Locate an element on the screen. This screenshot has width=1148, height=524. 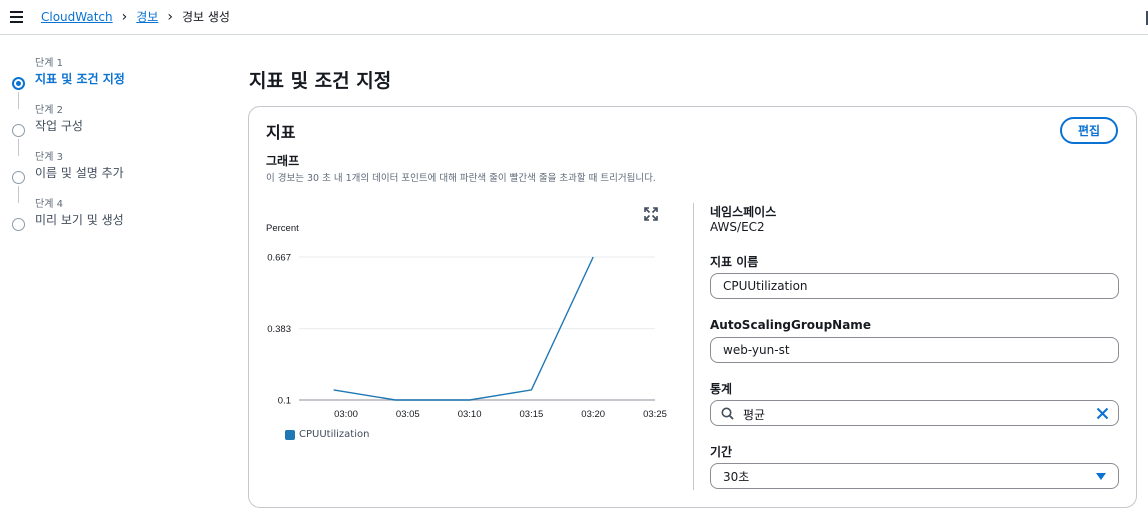
step-number: 단계 3 is located at coordinates (49, 157).